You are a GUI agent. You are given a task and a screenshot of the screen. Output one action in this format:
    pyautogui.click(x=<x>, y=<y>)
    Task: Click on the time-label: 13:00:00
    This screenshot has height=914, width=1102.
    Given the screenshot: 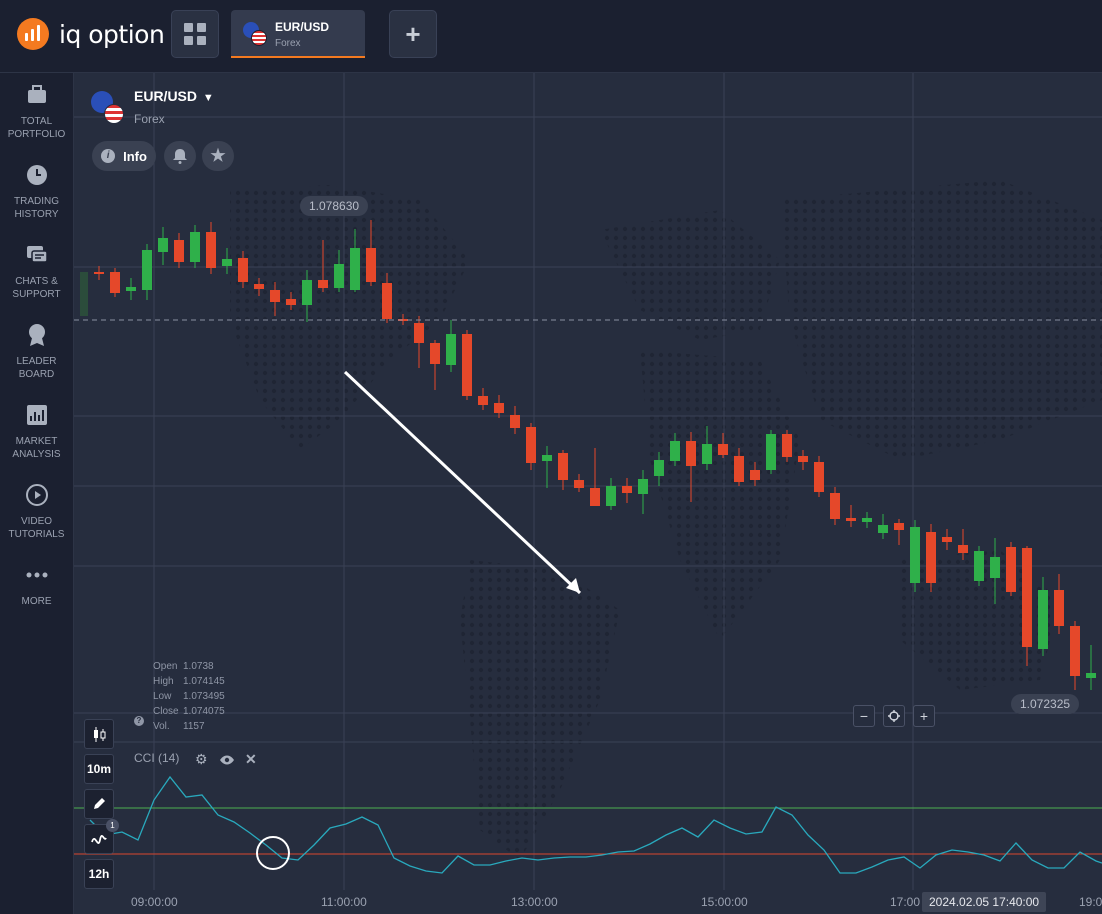 What is the action you would take?
    pyautogui.click(x=534, y=902)
    